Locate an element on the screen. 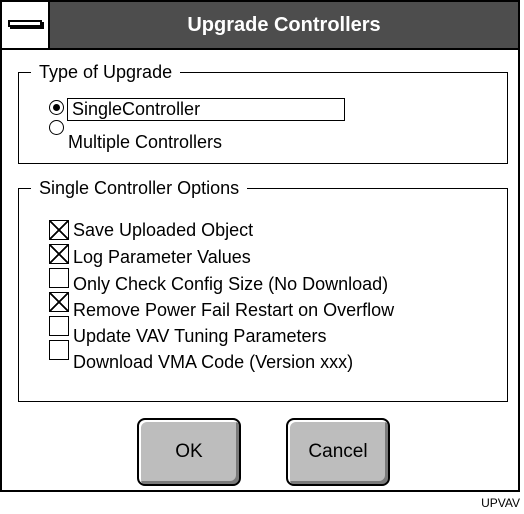  remove-power-fail-restart-checkbox is located at coordinates (59, 302).